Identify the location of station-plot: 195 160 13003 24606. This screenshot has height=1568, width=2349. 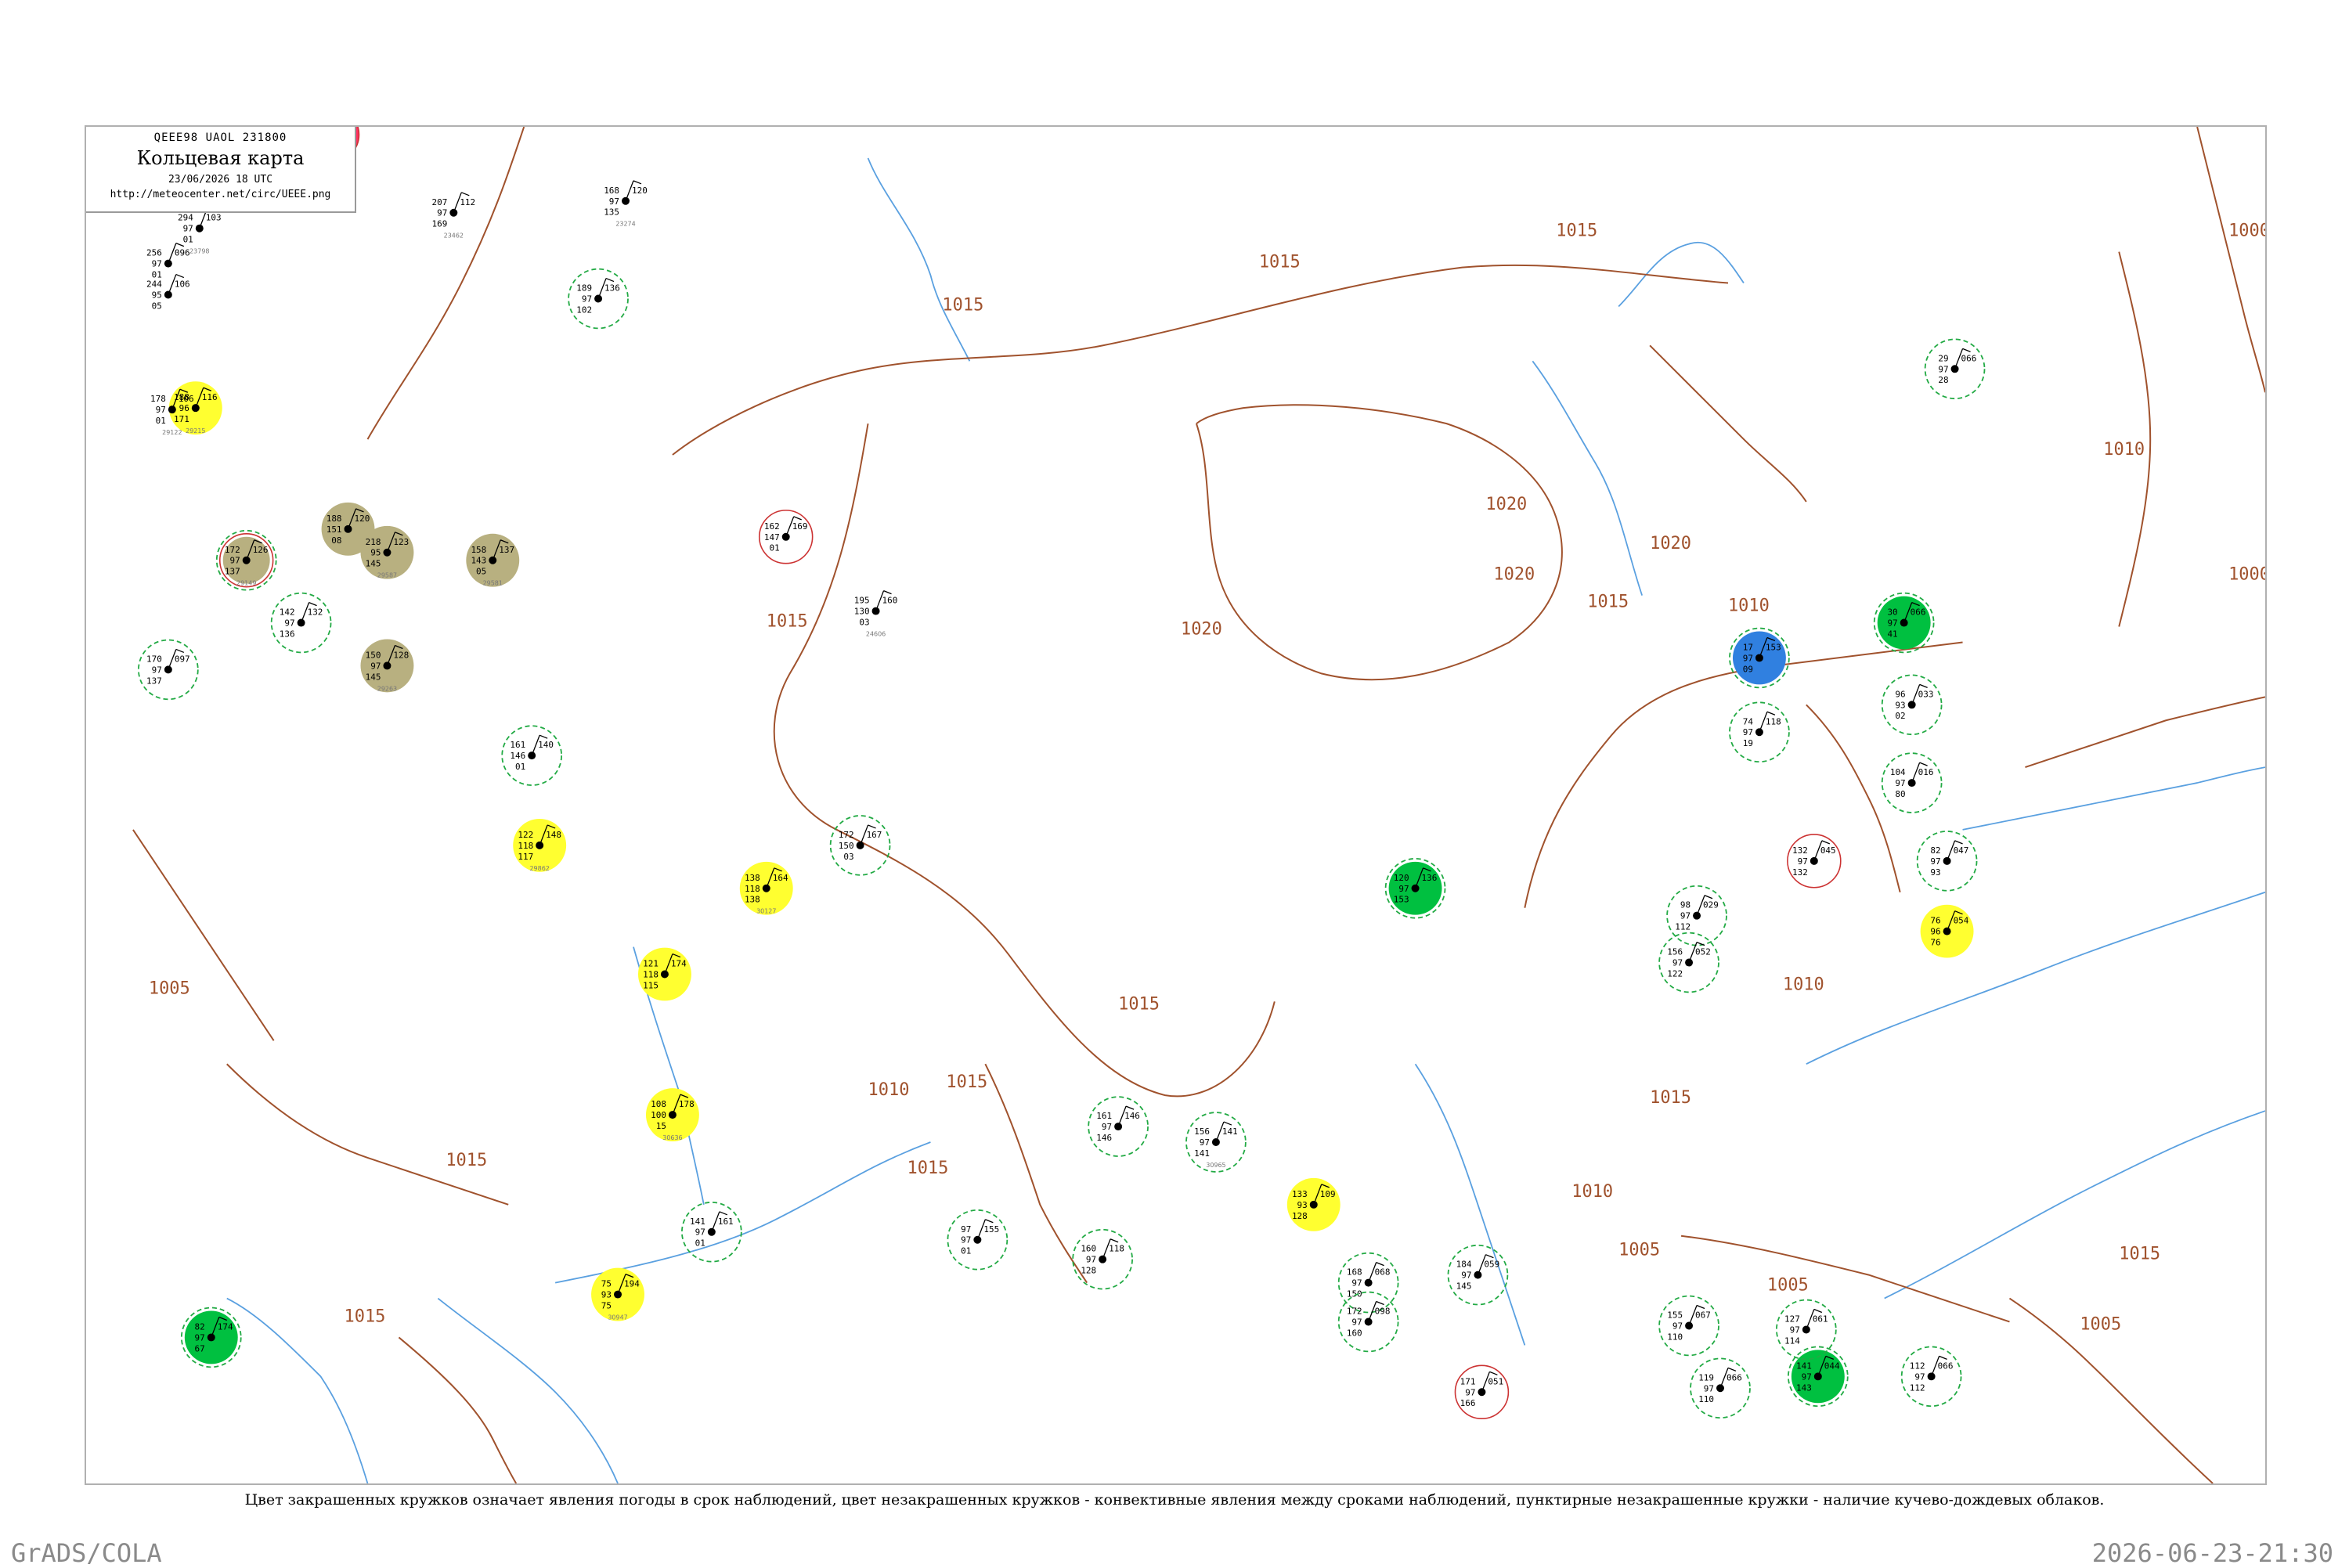
(876, 614).